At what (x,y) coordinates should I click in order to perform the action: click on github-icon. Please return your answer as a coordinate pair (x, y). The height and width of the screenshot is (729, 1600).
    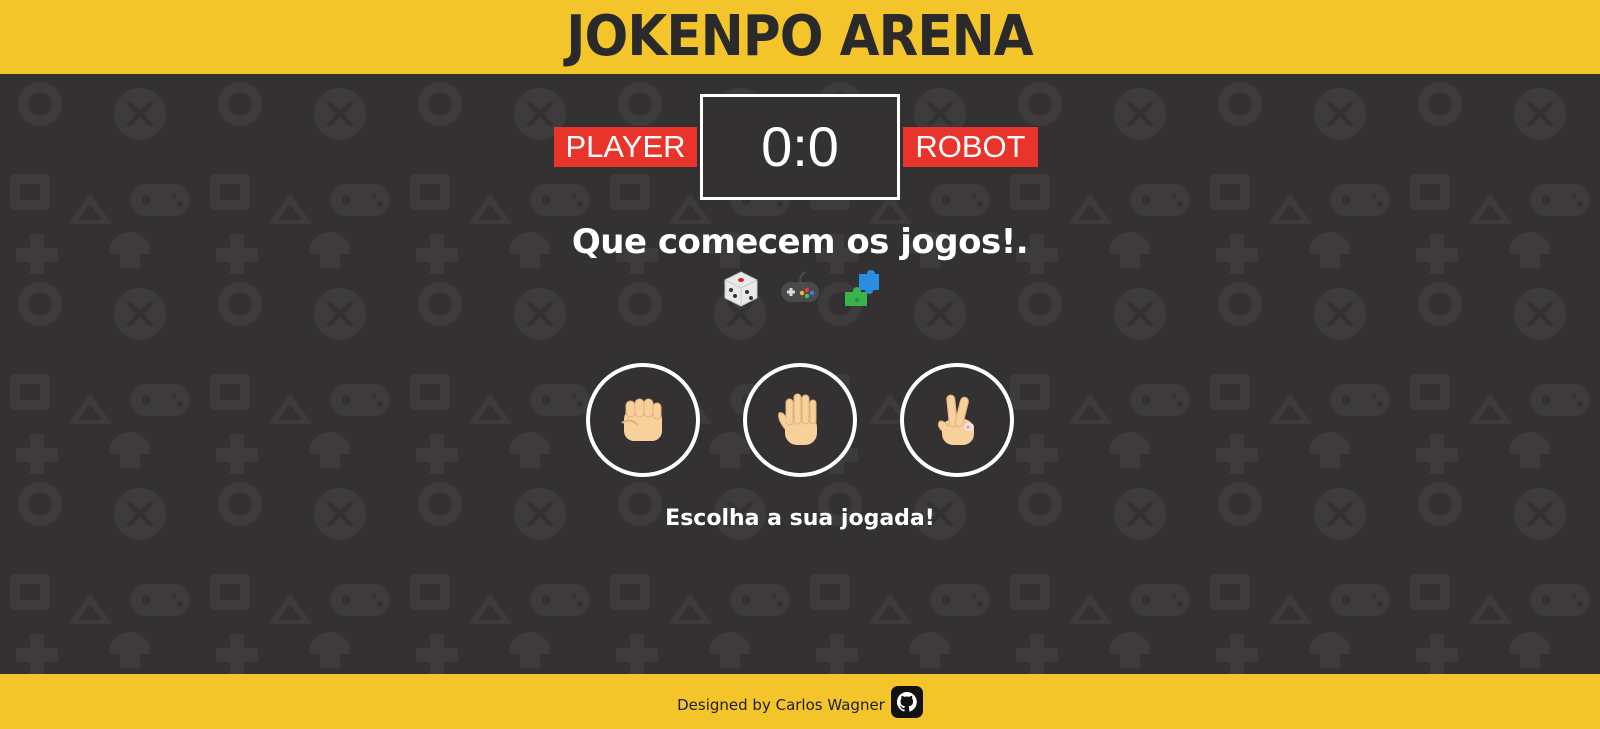
    Looking at the image, I should click on (906, 701).